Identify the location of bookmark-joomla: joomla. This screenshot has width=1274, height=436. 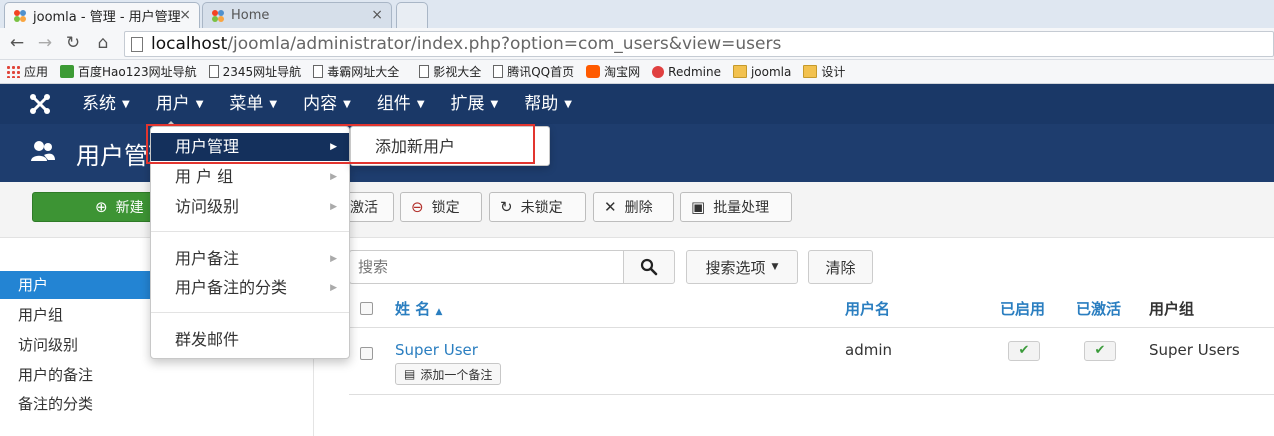
(761, 72).